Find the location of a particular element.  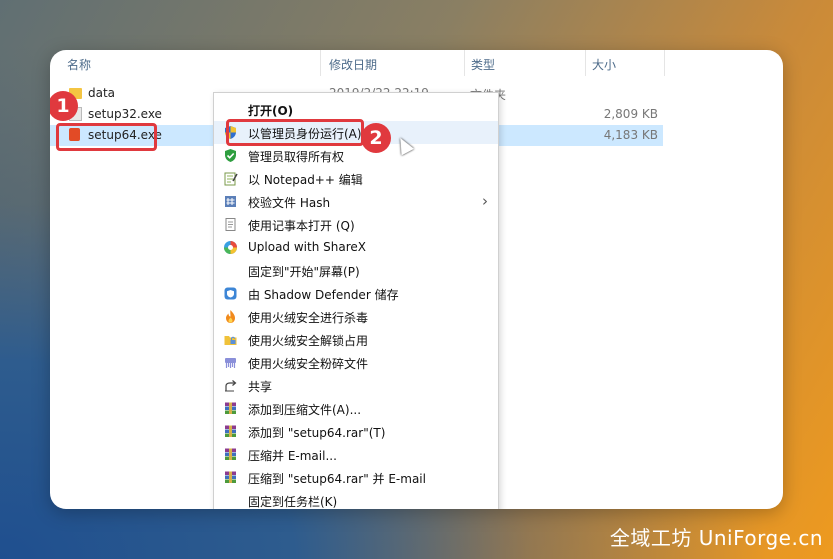

highlight-box-run-as-admin is located at coordinates (295, 132).